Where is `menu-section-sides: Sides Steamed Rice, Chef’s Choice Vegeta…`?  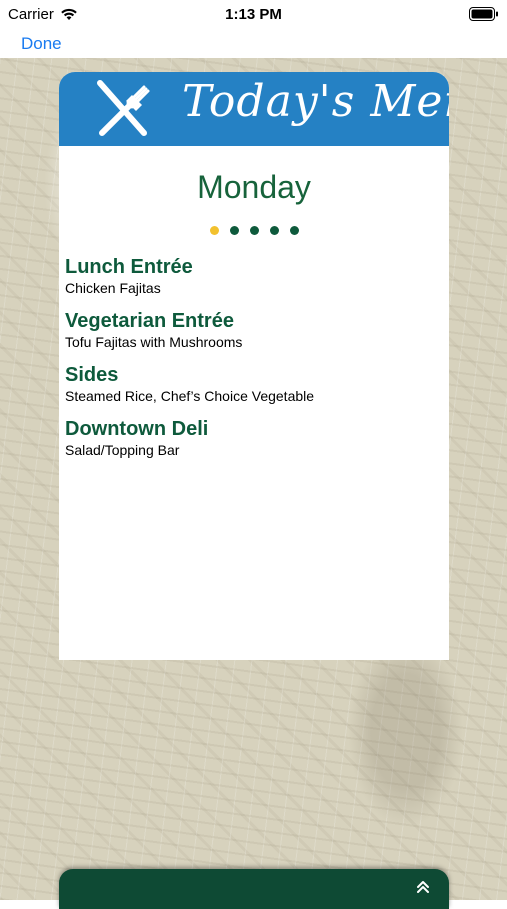
menu-section-sides: Sides Steamed Rice, Chef’s Choice Vegeta… is located at coordinates (254, 384).